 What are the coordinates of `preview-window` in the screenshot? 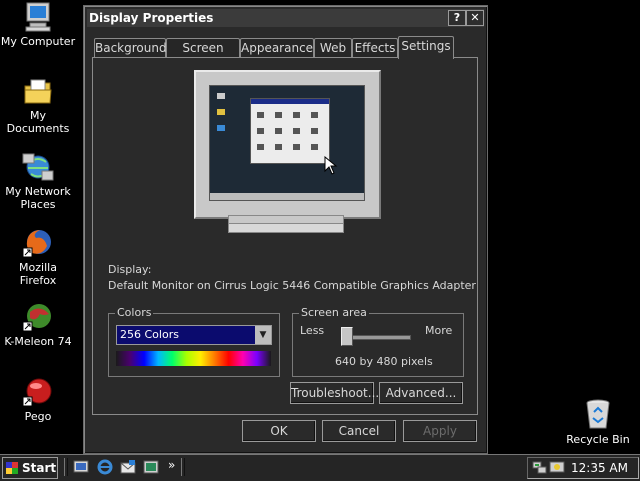 It's located at (290, 131).